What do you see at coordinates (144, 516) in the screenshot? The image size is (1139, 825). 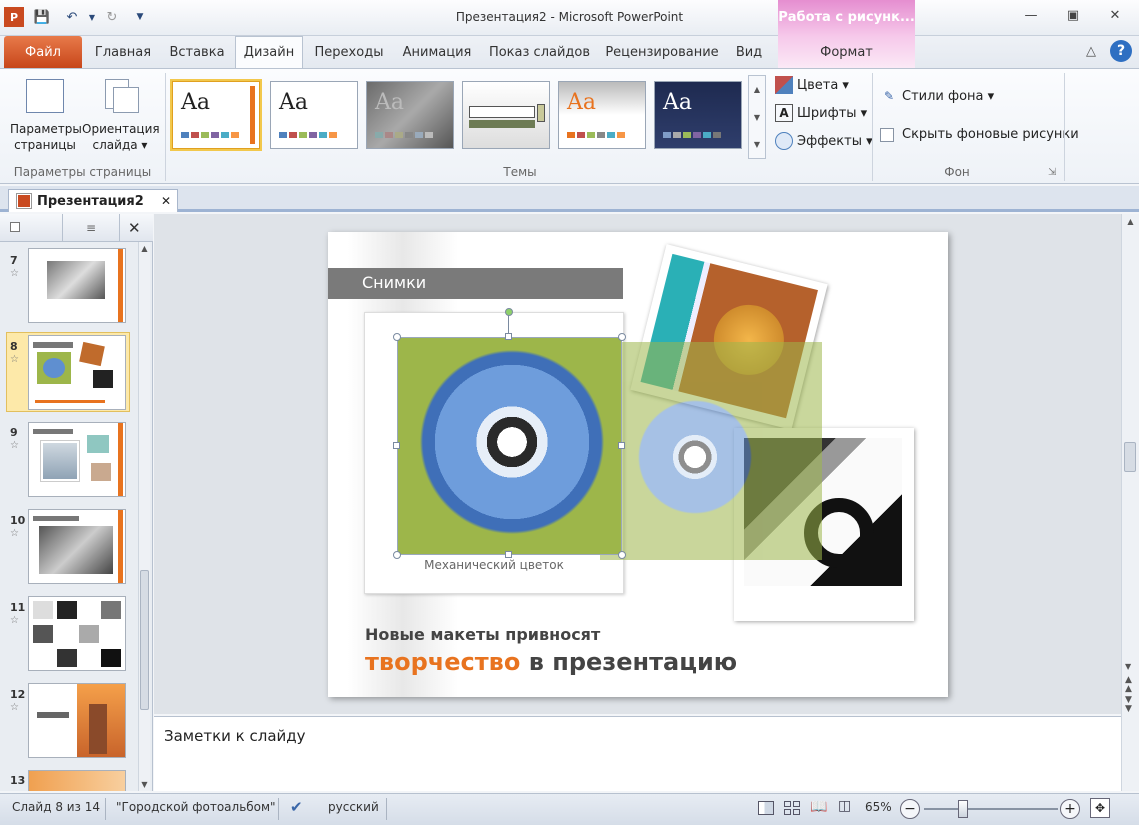 I see `slides-panel-scrollbar: ▲ ▼` at bounding box center [144, 516].